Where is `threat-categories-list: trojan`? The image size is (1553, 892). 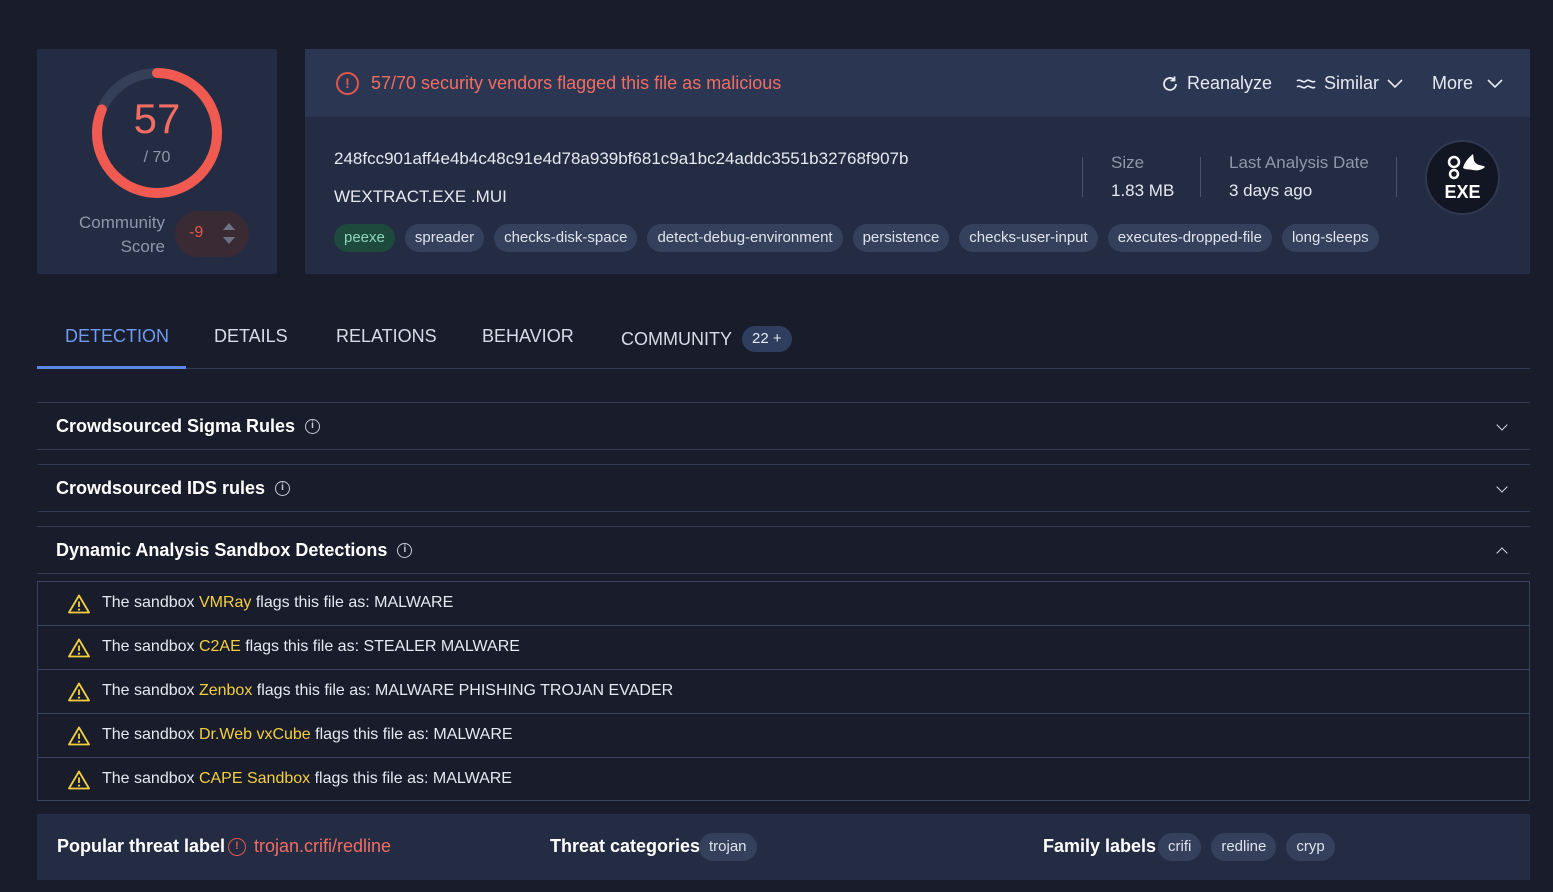 threat-categories-list: trojan is located at coordinates (728, 847).